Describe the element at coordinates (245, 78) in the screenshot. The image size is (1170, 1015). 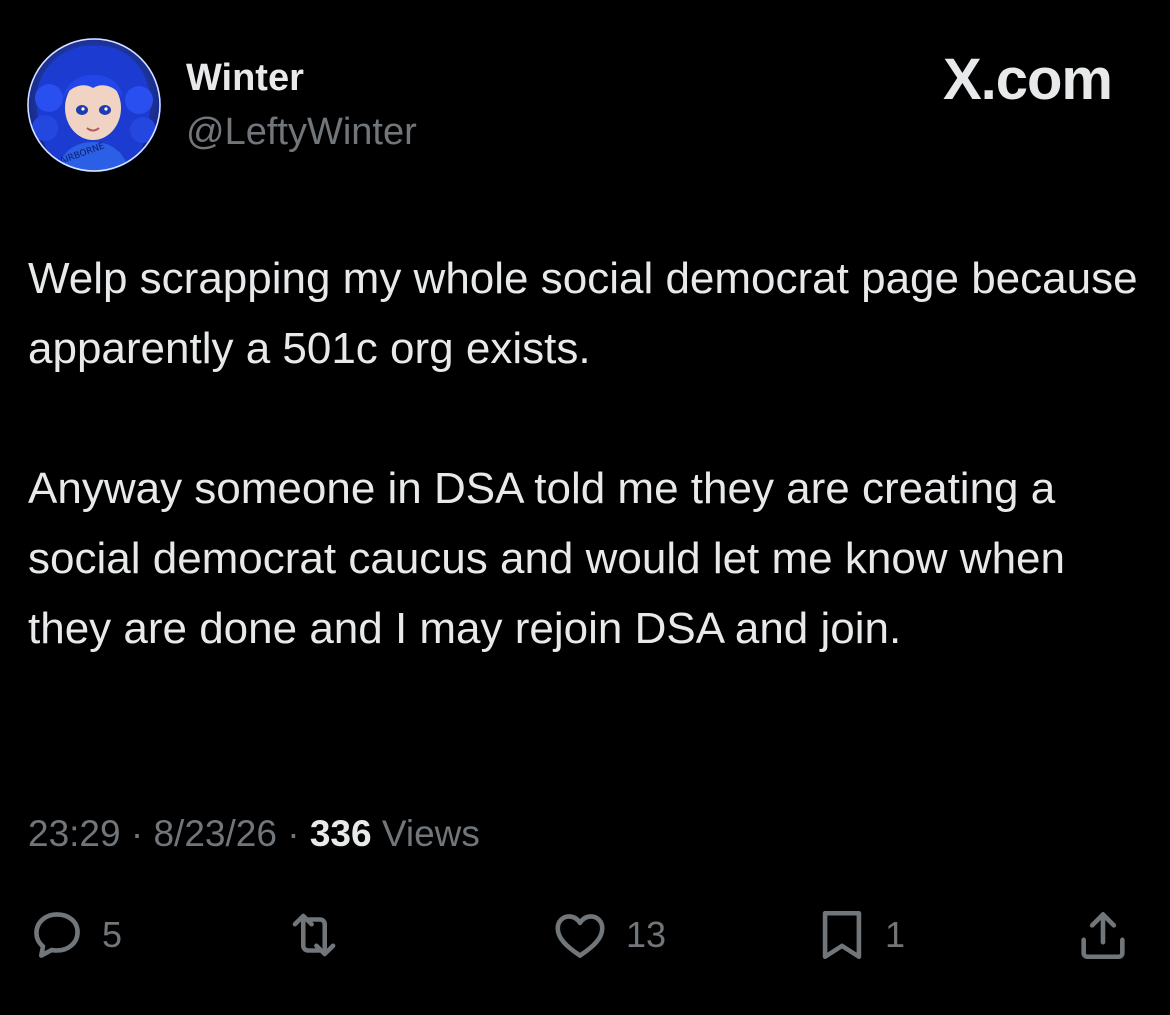
I see `author-display-name: Winter` at that location.